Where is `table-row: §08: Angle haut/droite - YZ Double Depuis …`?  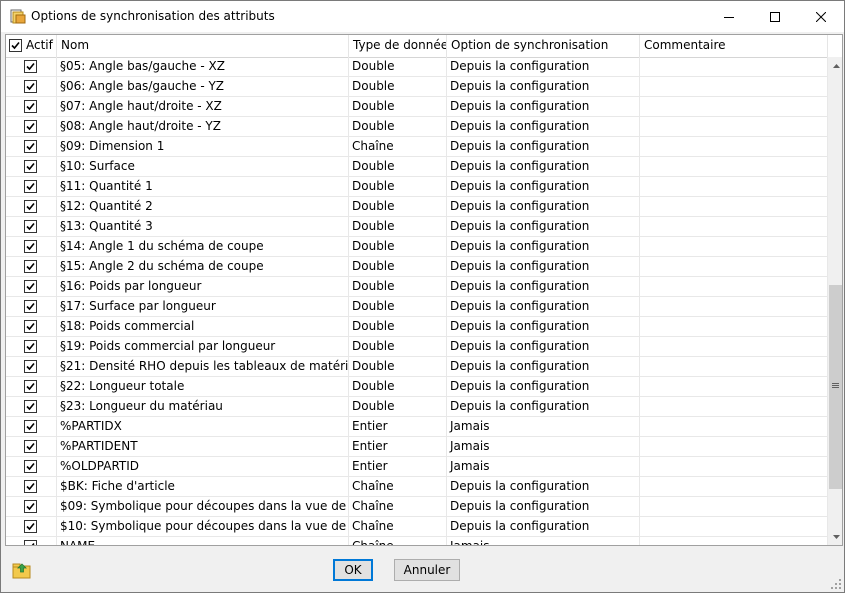 table-row: §08: Angle haut/droite - YZ Double Depuis … is located at coordinates (417, 127).